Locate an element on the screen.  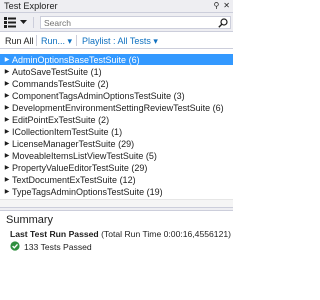
tree-item-label: AutoSaveTestSuite (1) is located at coordinates (57, 71).